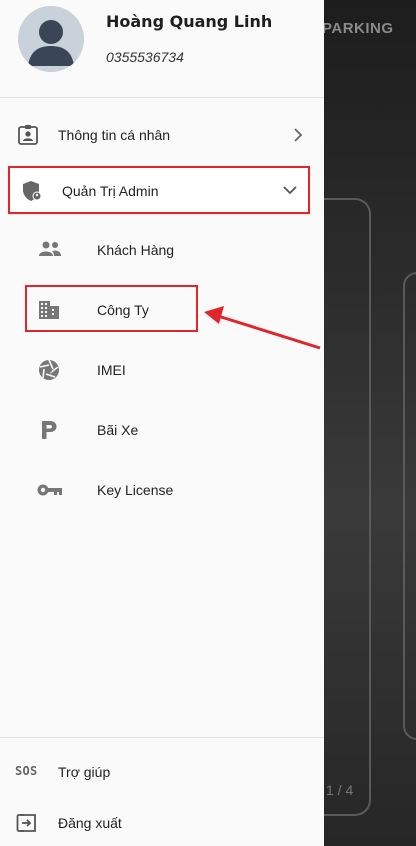 This screenshot has width=416, height=846. I want to click on sos-icon: SOS, so click(26, 771).